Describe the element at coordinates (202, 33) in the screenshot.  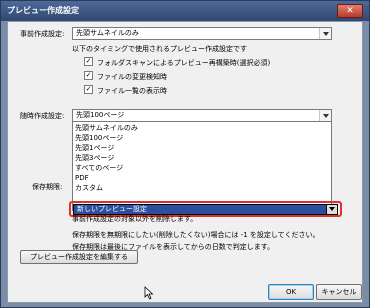
I see `advance-setting-select: 先頭サムネイルのみ` at that location.